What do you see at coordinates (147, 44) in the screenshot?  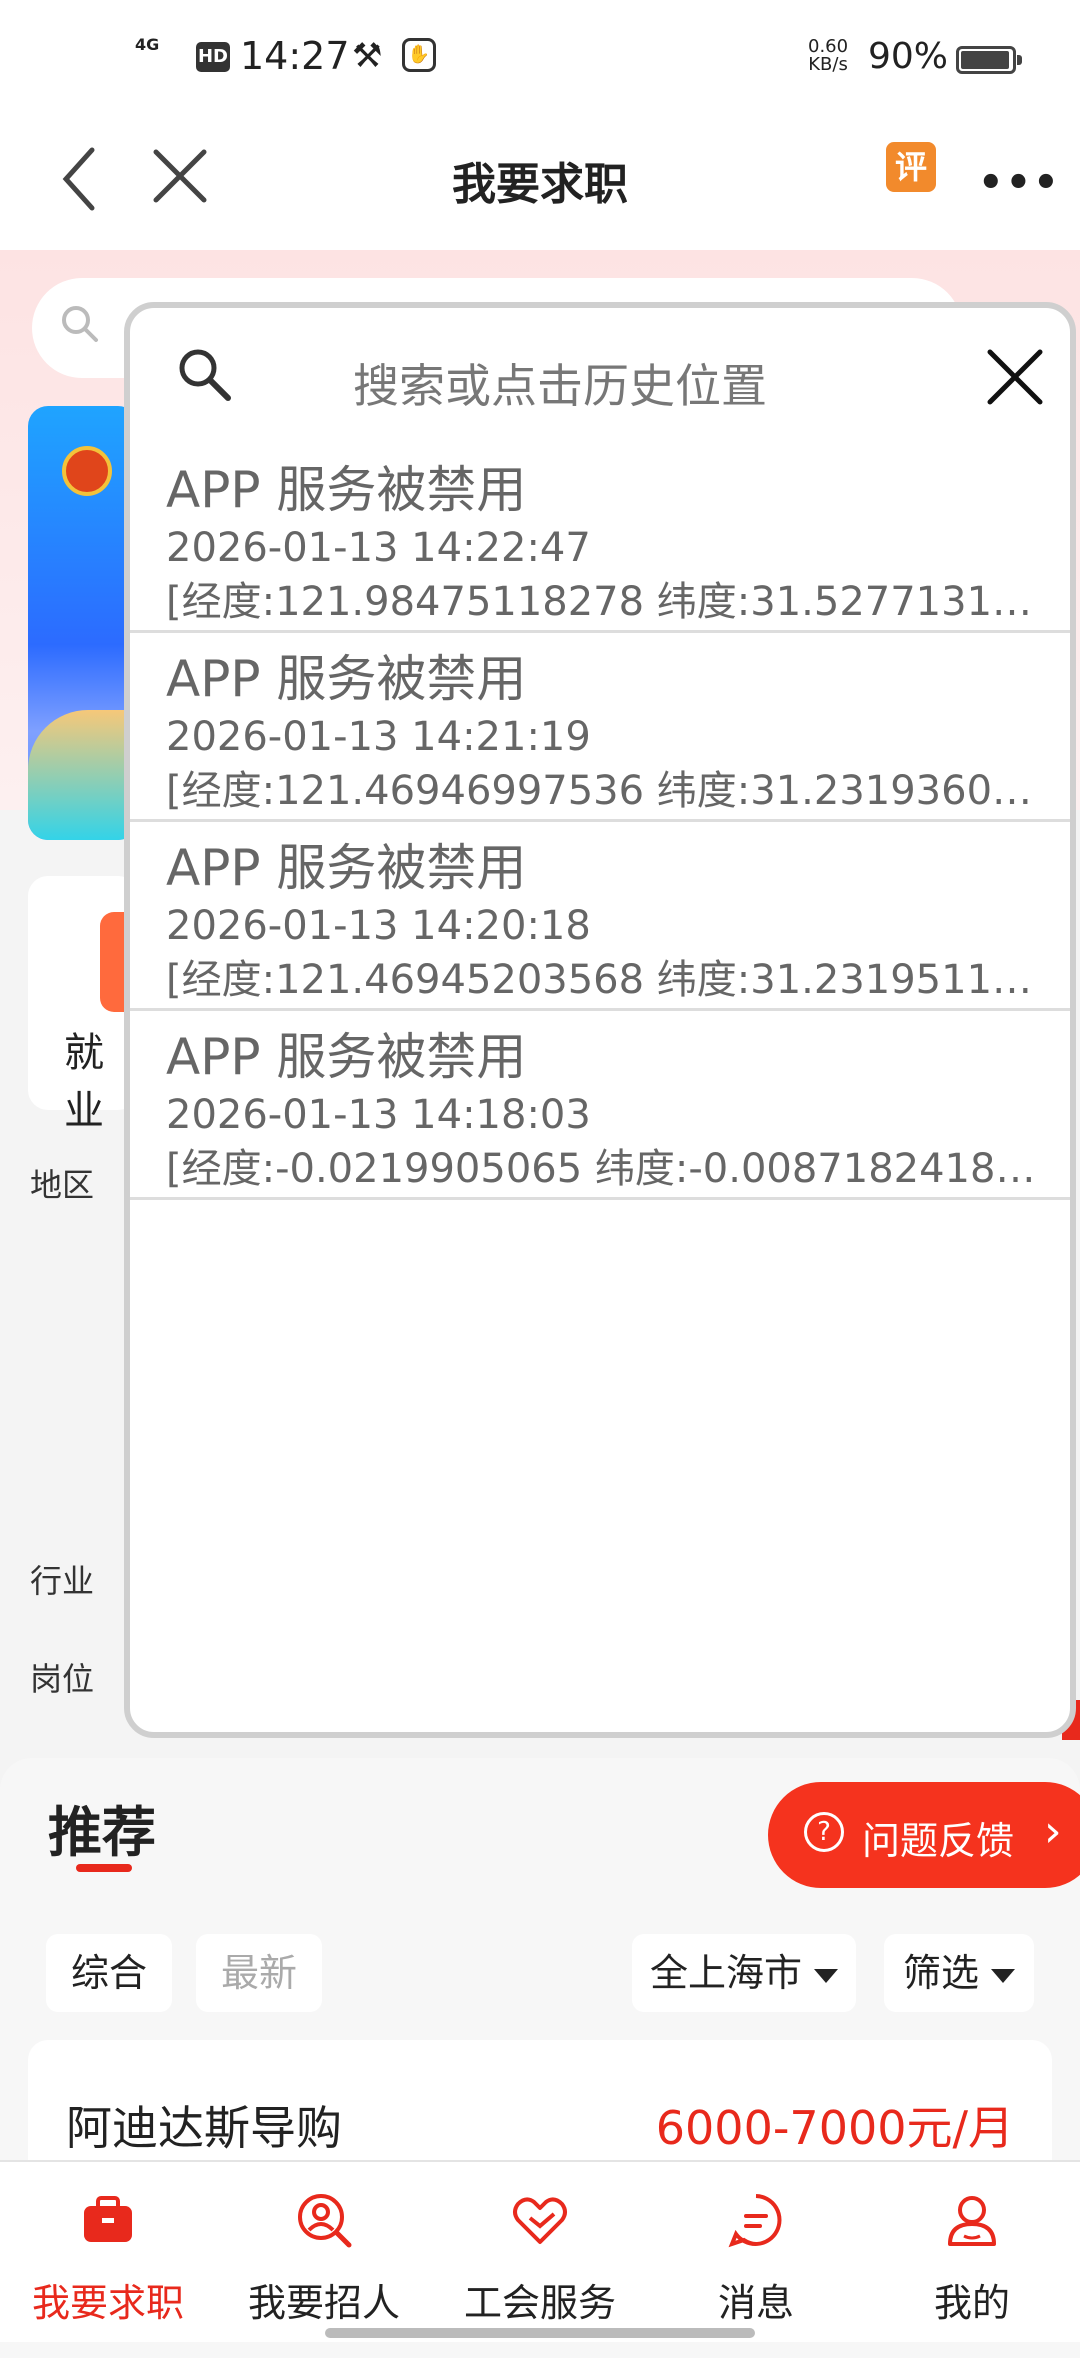 I see `network-indicator: 4G` at bounding box center [147, 44].